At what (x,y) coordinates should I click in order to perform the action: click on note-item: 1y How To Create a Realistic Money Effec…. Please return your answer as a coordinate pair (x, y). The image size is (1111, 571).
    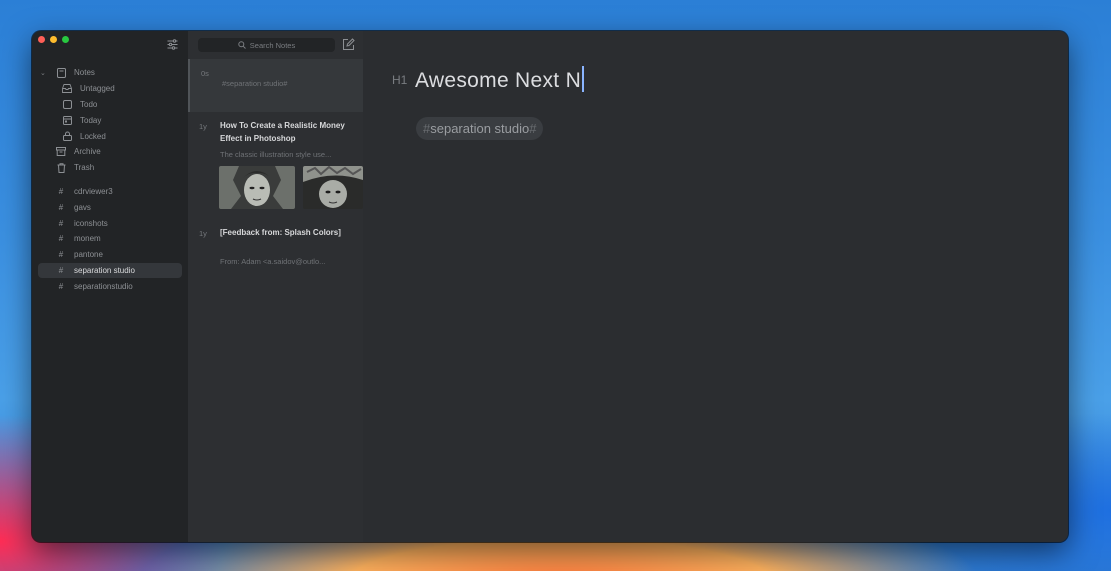
    Looking at the image, I should click on (275, 165).